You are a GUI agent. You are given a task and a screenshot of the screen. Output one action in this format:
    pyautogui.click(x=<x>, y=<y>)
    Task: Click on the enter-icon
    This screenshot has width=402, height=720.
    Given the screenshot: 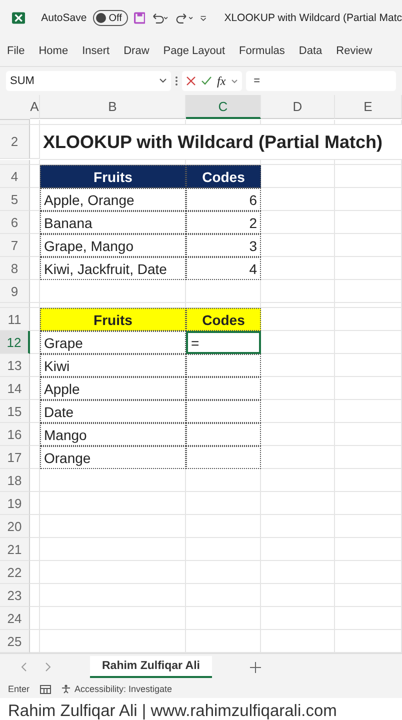 What is the action you would take?
    pyautogui.click(x=206, y=81)
    